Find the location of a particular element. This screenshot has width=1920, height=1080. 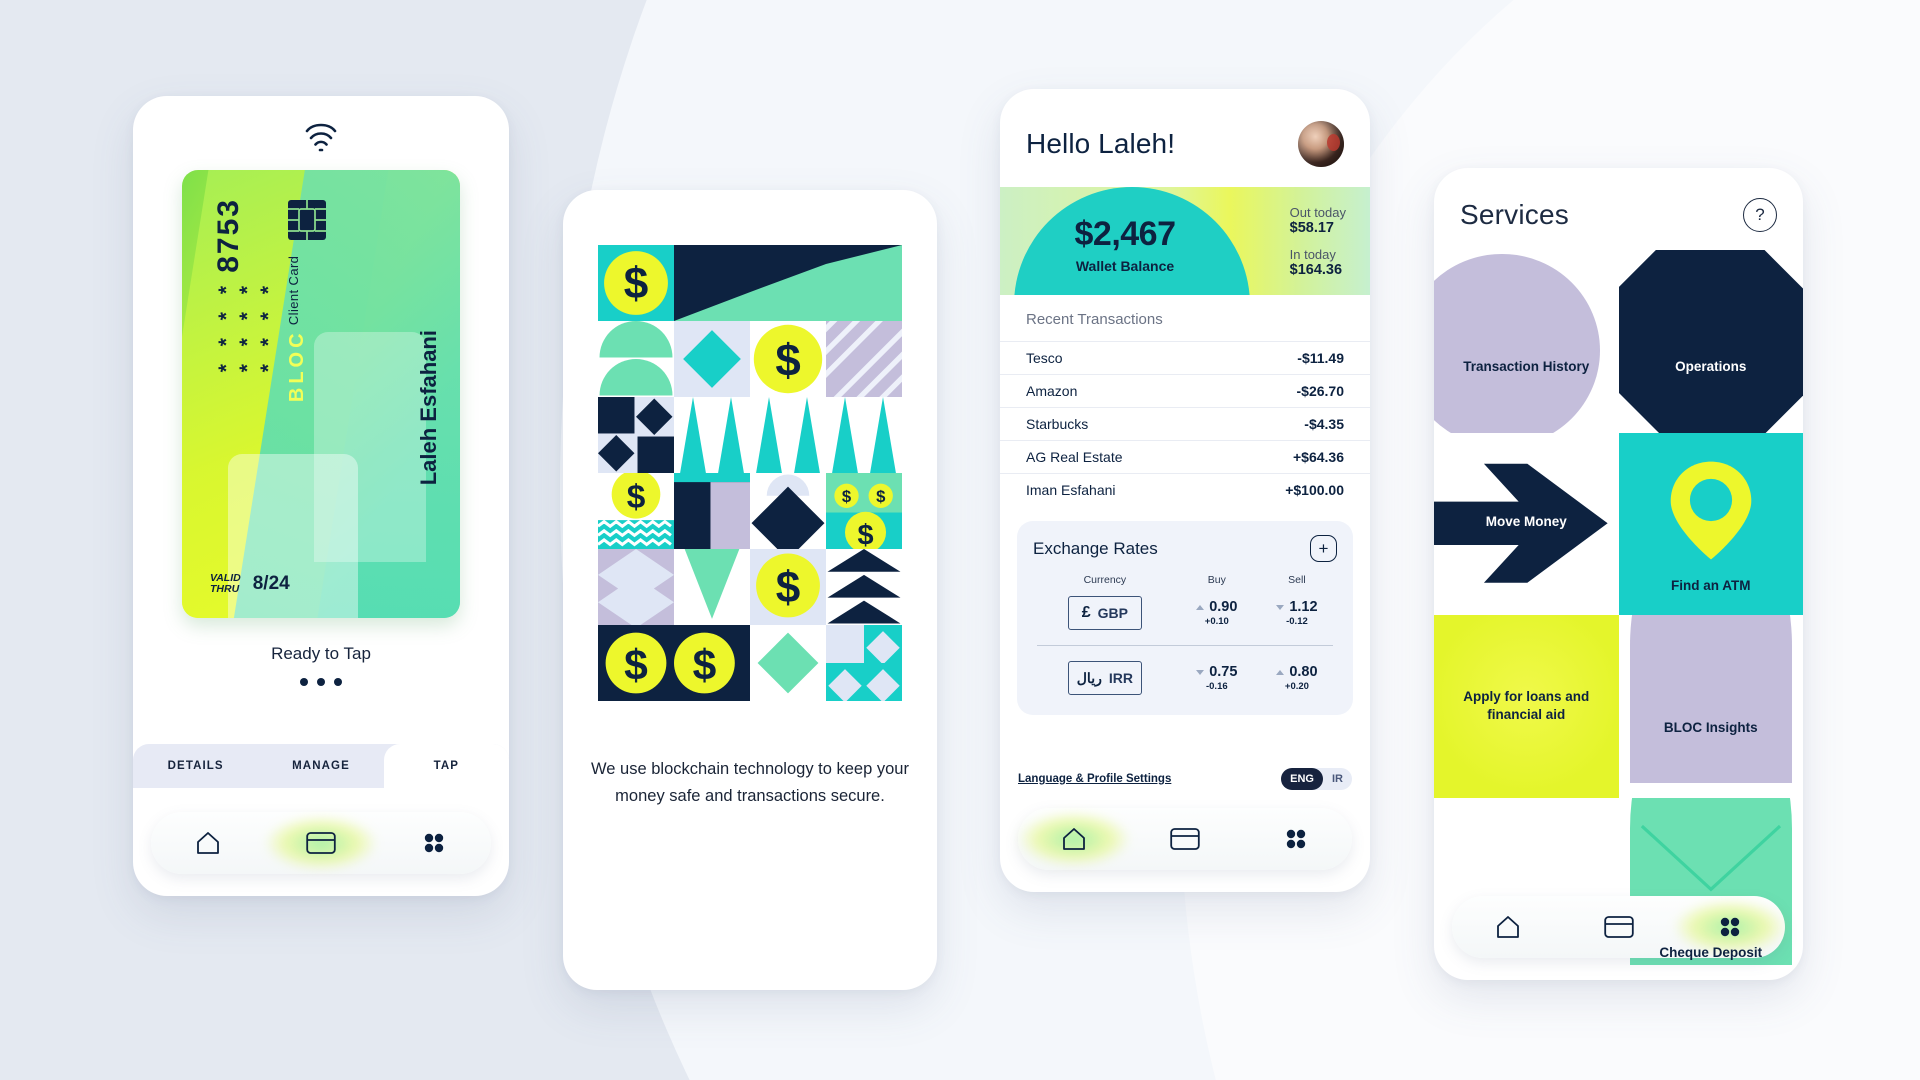

tab-tap: TAP is located at coordinates (446, 766).